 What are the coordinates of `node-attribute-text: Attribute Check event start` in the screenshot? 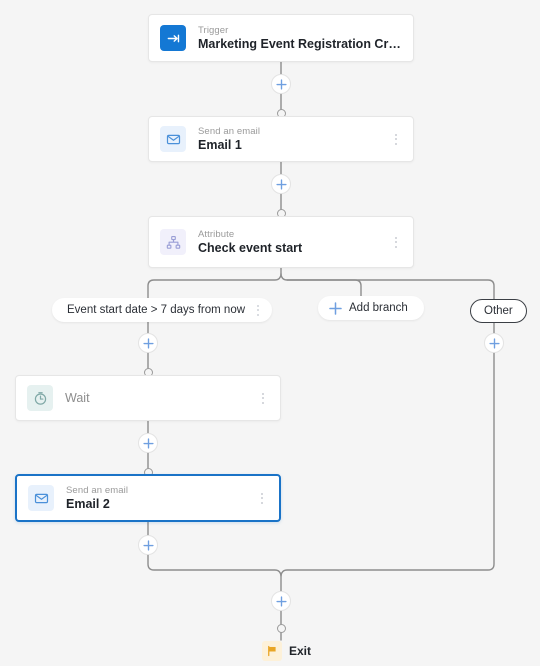 It's located at (293, 242).